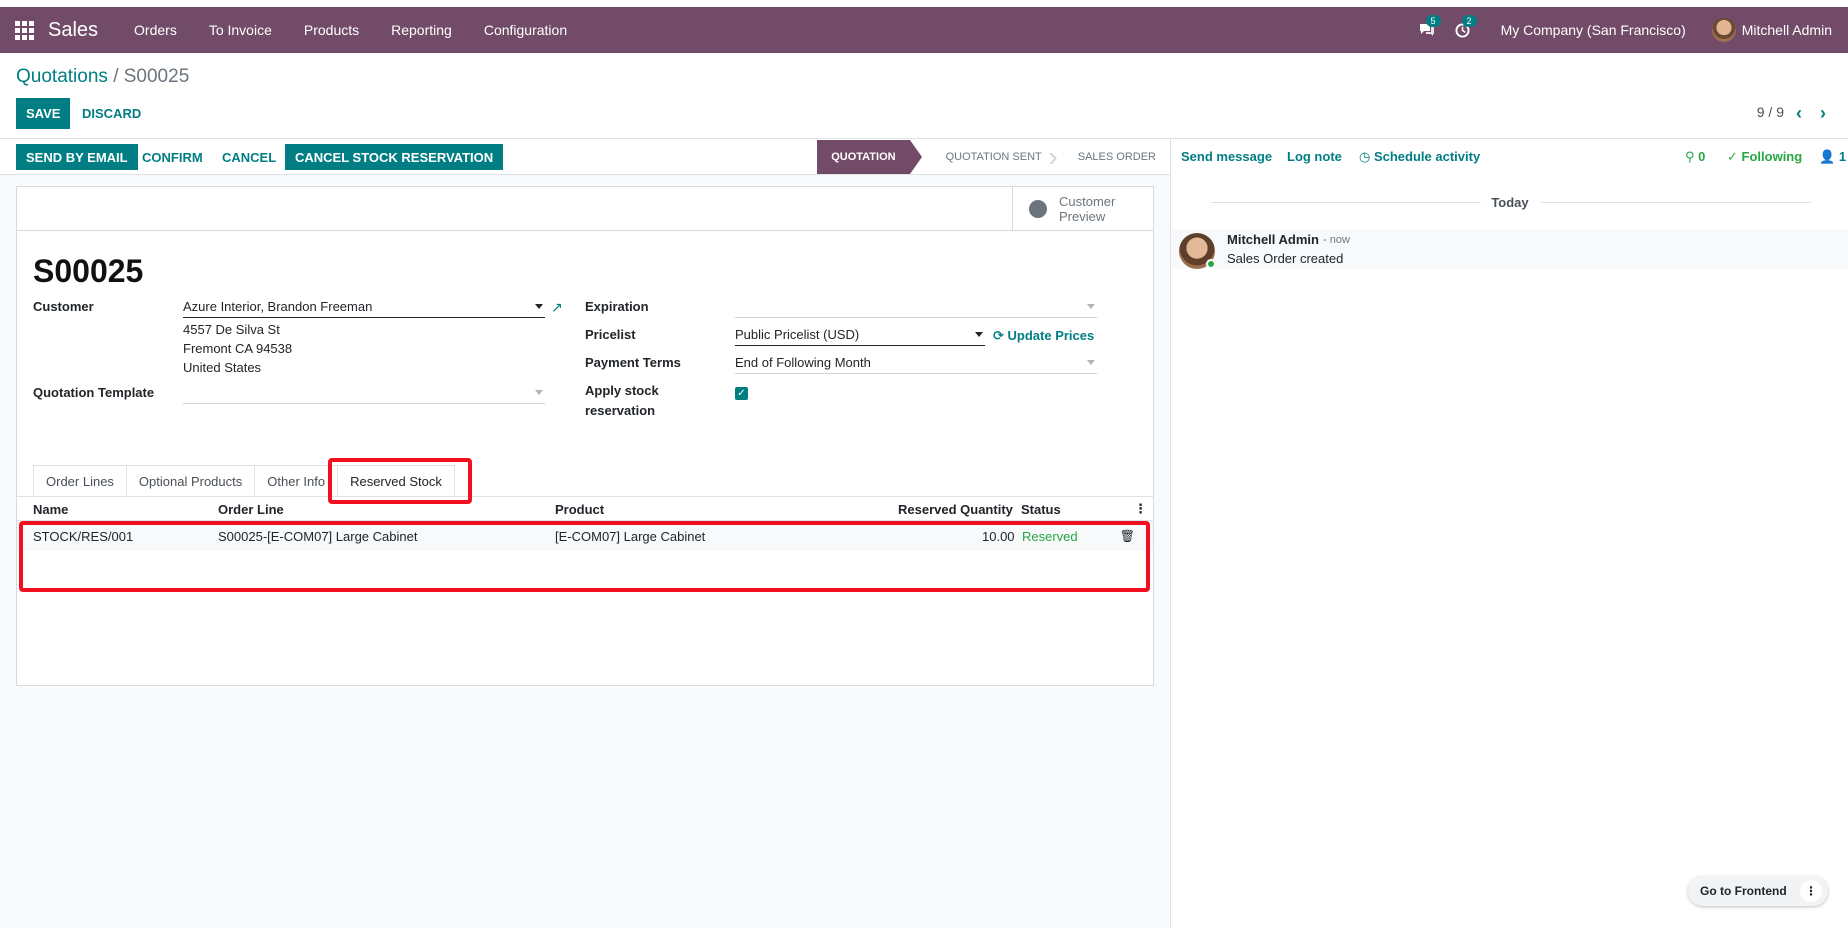  What do you see at coordinates (63, 306) in the screenshot?
I see `customer-label: Customer` at bounding box center [63, 306].